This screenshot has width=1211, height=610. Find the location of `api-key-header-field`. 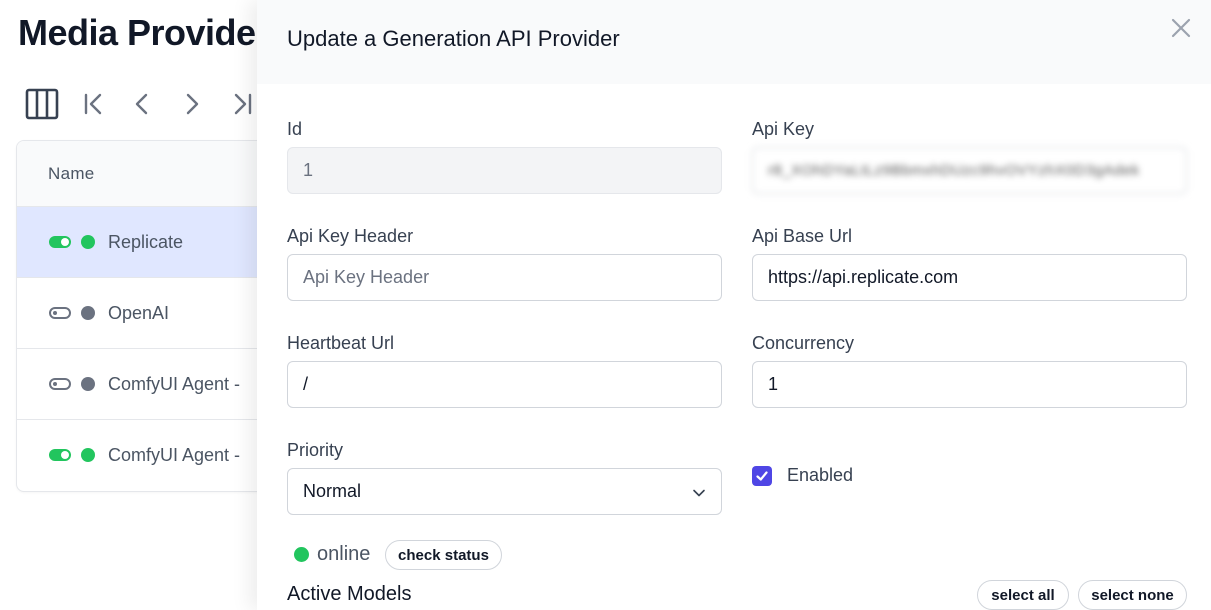

api-key-header-field is located at coordinates (504, 277).